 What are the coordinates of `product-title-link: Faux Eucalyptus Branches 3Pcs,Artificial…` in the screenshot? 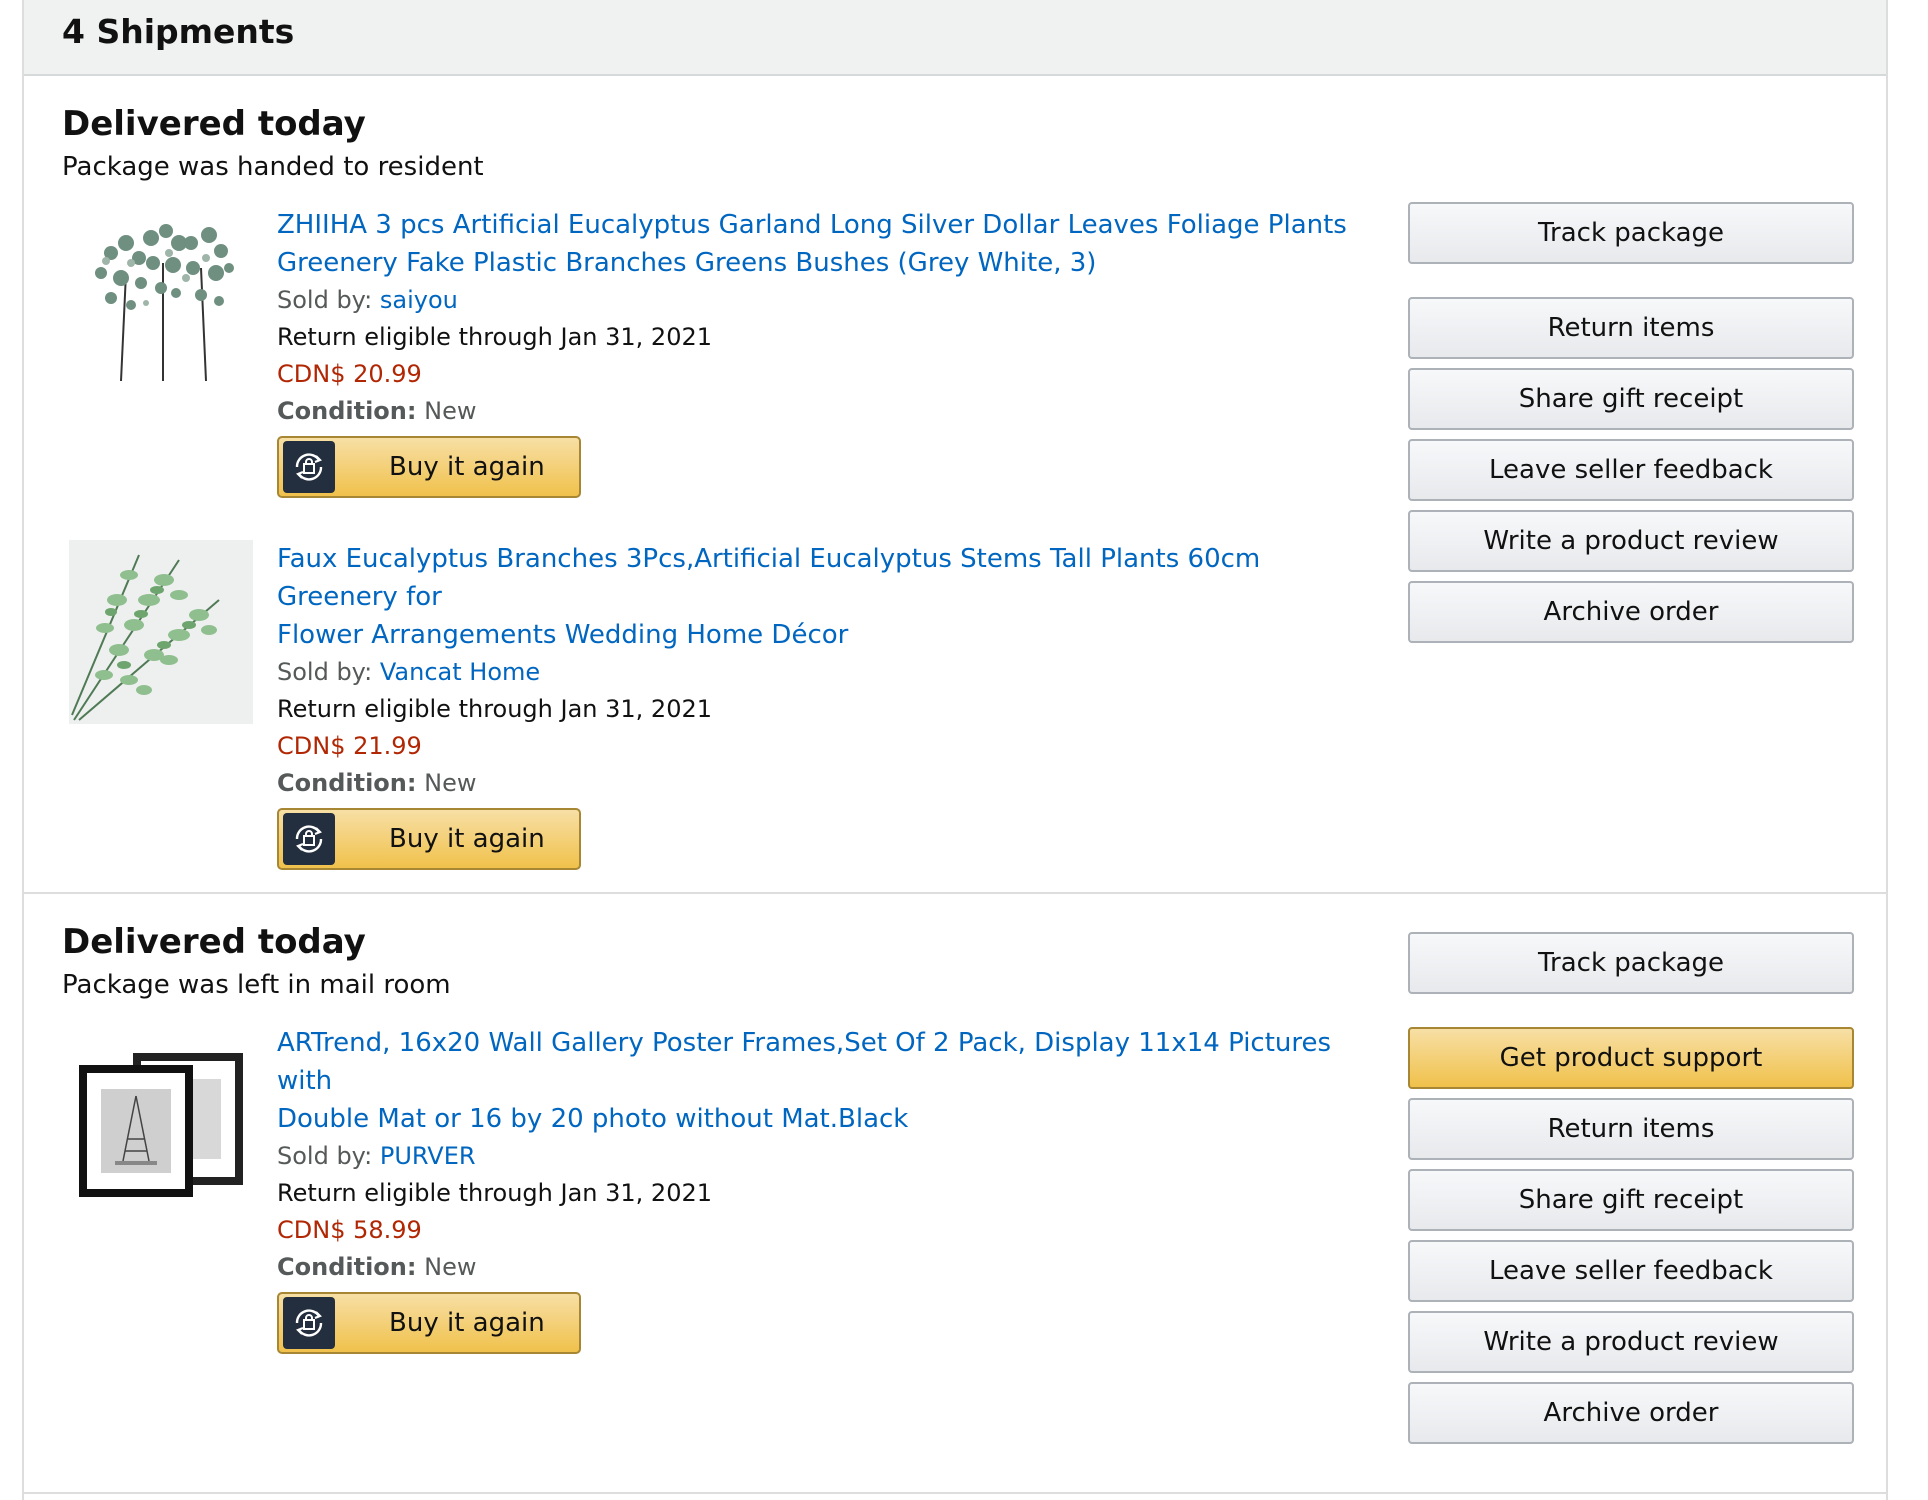 It's located at (827, 597).